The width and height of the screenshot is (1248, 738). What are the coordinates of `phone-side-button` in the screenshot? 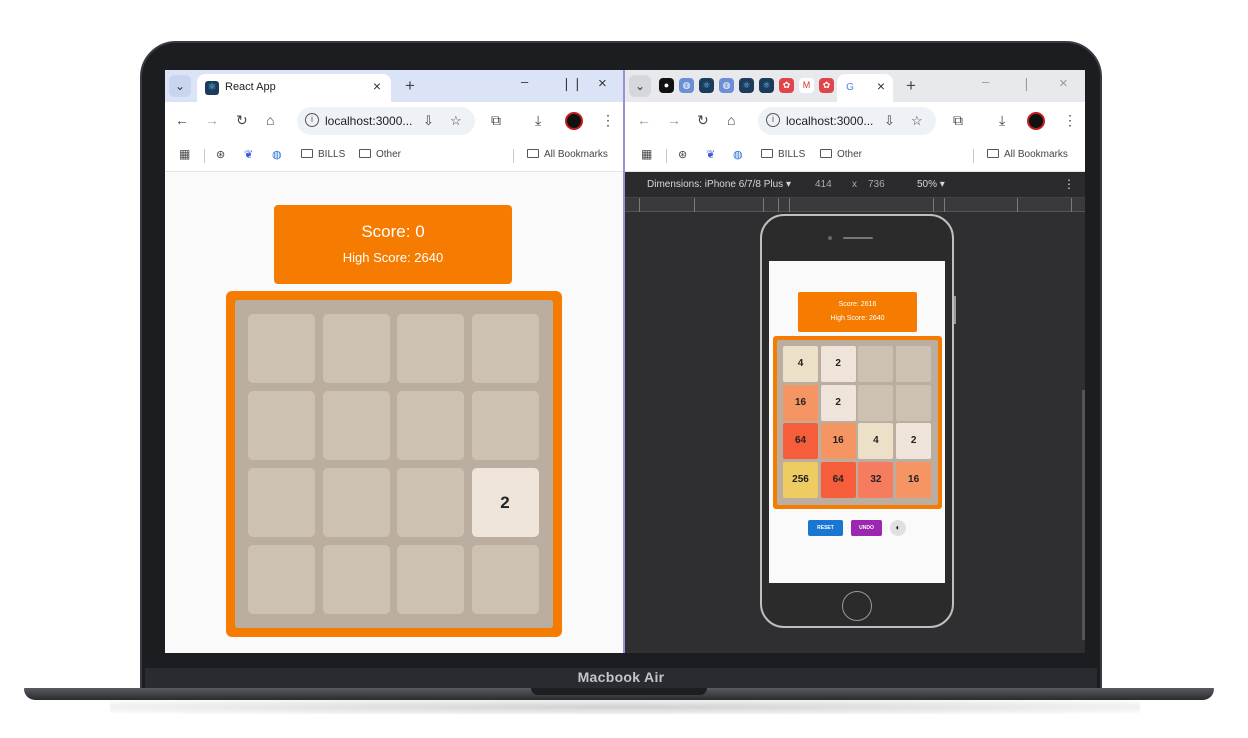 It's located at (955, 310).